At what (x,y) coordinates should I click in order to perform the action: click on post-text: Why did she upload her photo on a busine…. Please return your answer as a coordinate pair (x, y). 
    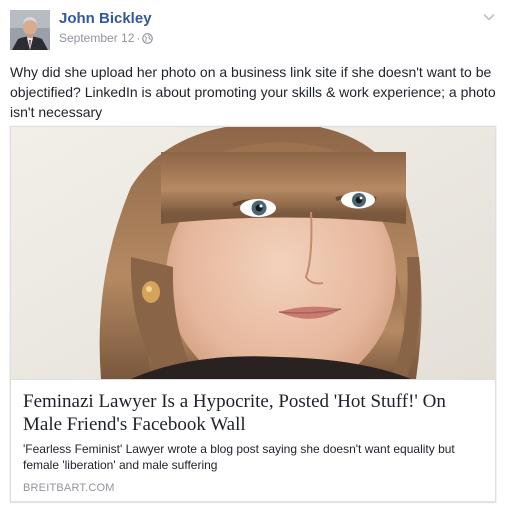
    Looking at the image, I should click on (253, 92).